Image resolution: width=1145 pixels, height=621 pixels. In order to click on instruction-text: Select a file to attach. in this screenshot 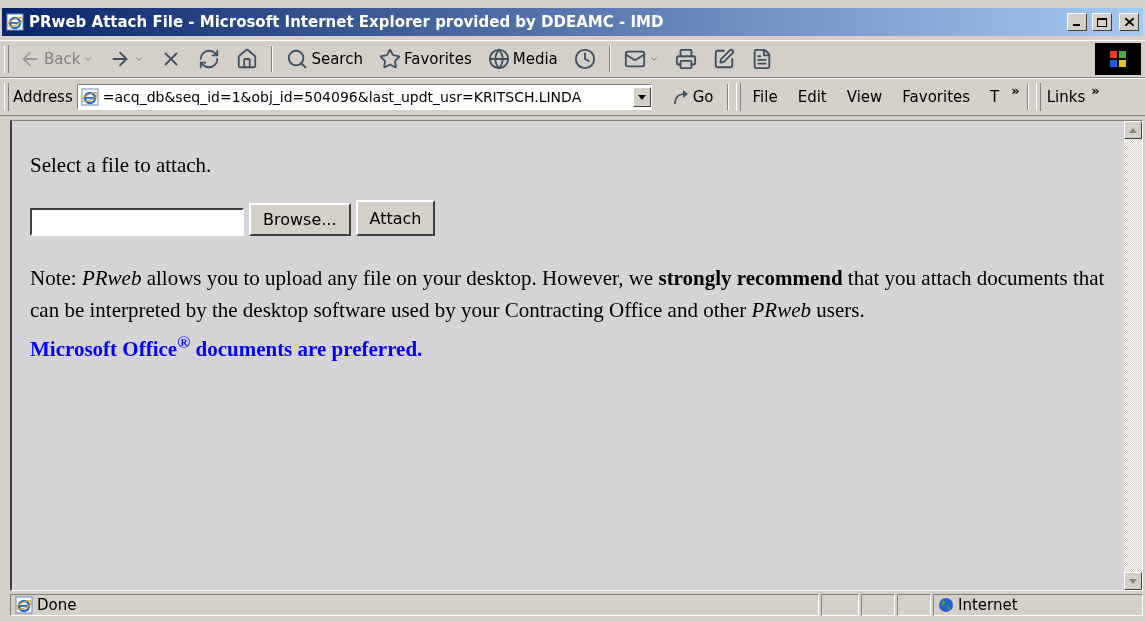, I will do `click(121, 165)`.